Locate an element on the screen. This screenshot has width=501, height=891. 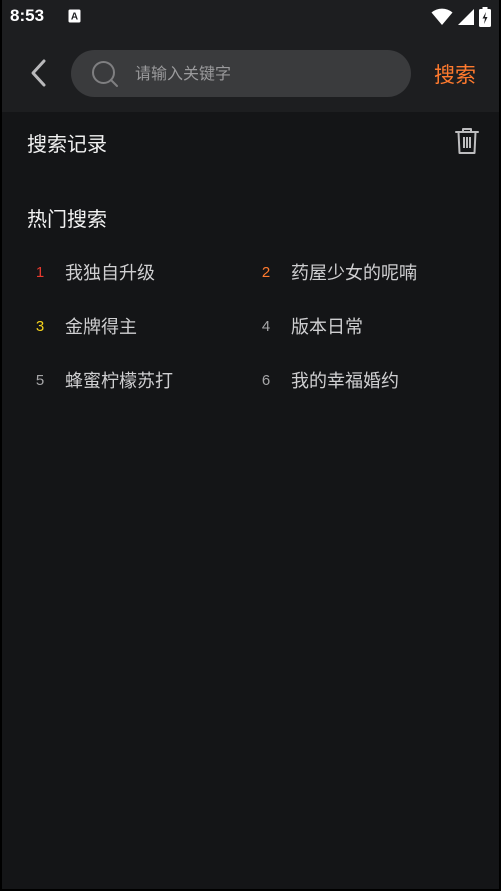
status-time: 8:53 is located at coordinates (27, 15).